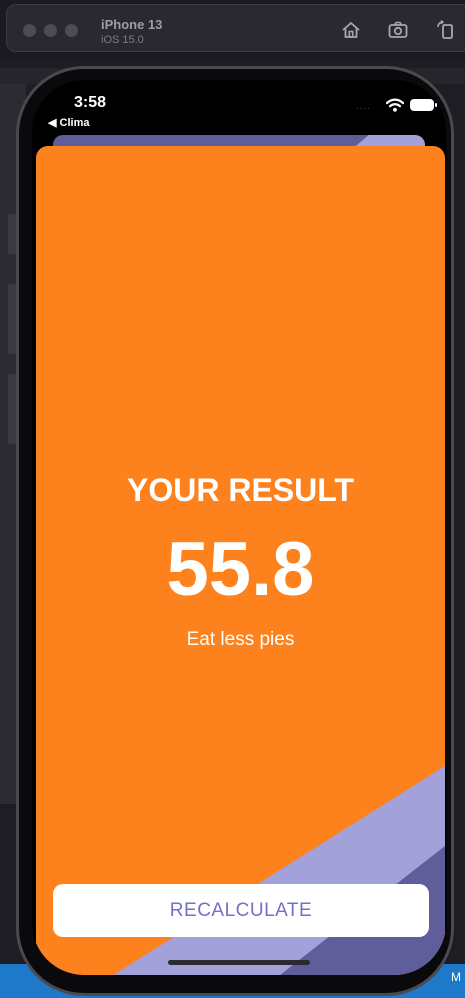  Describe the element at coordinates (29, 30) in the screenshot. I see `window-close-dot` at that location.